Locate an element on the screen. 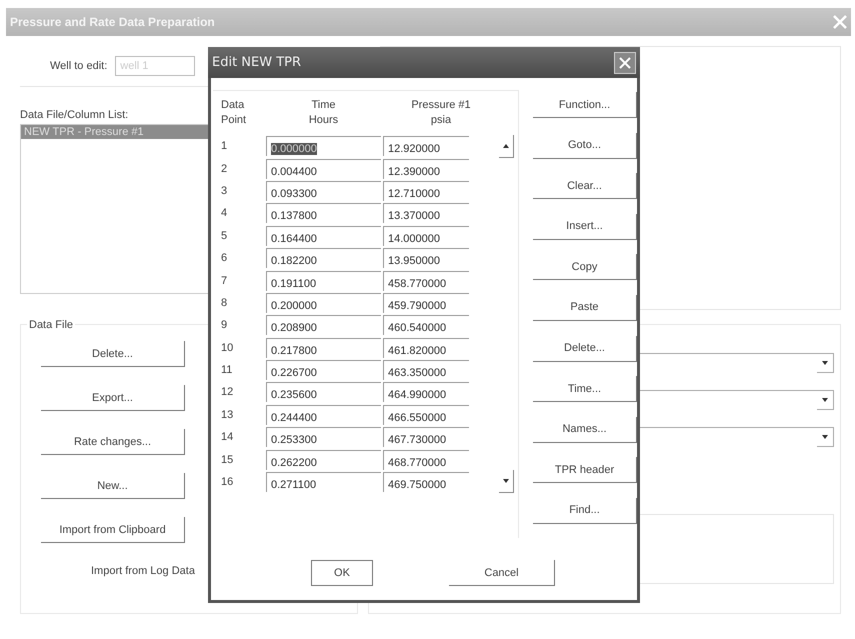 The image size is (855, 639). point-number: 5 is located at coordinates (224, 236).